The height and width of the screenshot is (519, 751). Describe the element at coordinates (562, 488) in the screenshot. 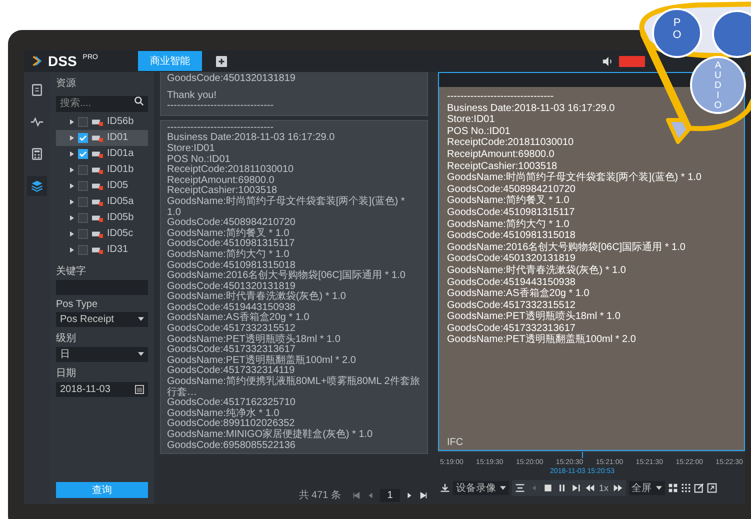

I see `pause-icon` at that location.